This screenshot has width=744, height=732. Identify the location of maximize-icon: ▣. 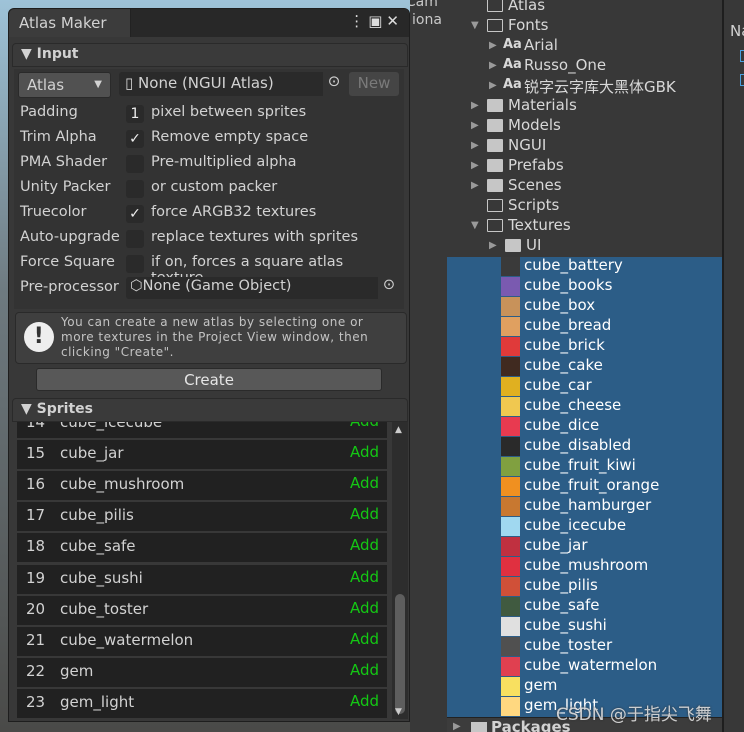
(377, 21).